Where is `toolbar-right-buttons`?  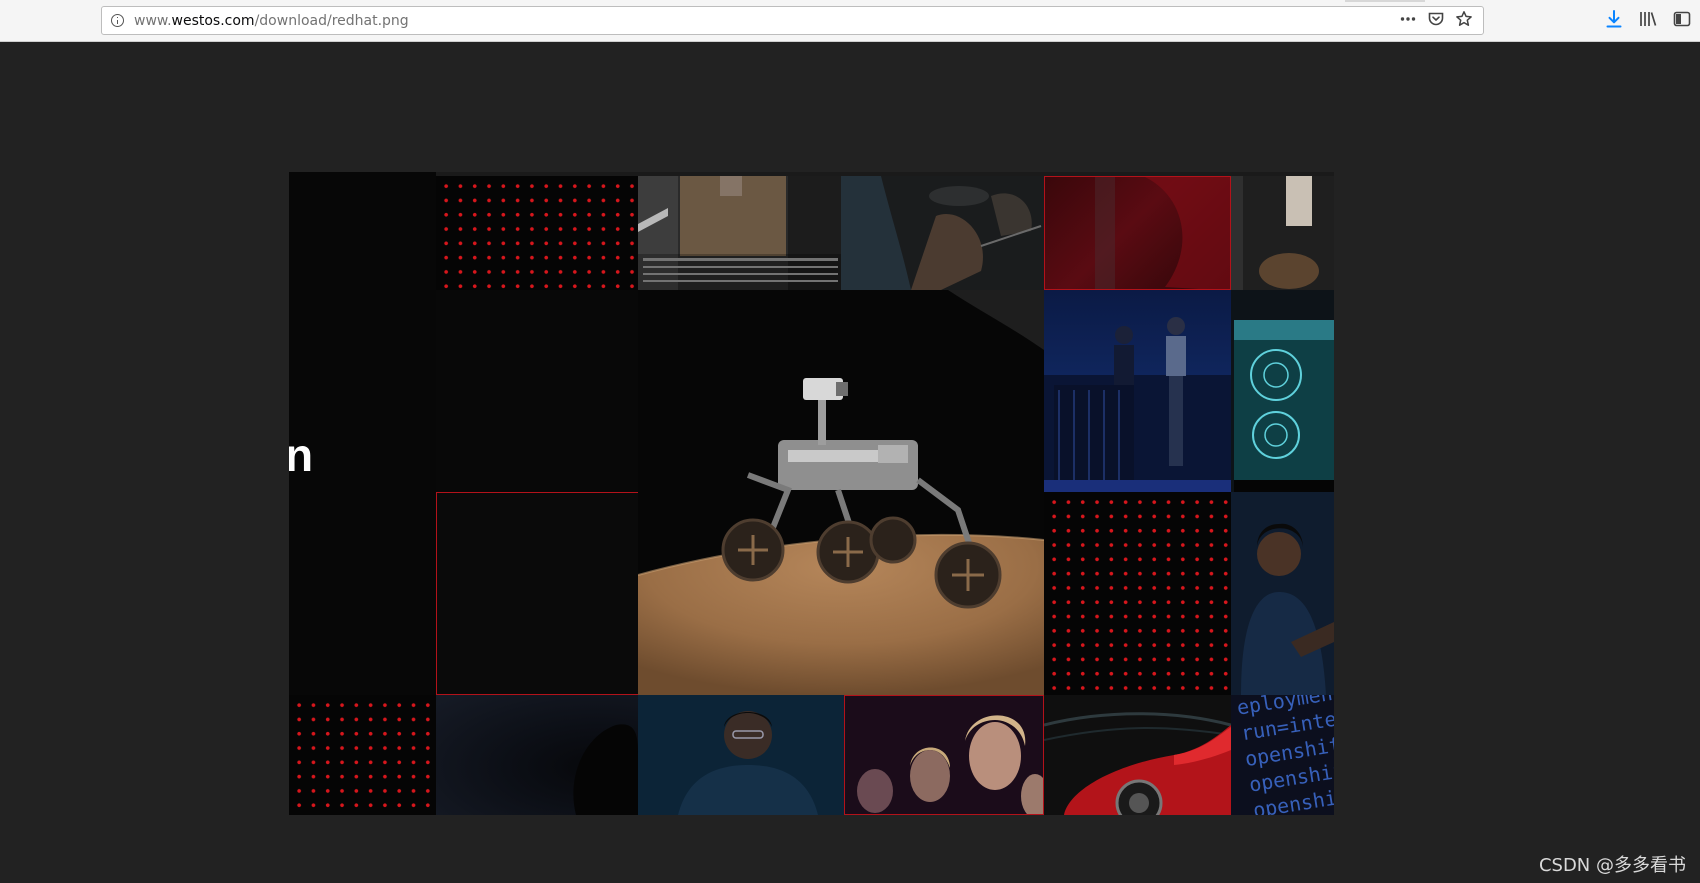 toolbar-right-buttons is located at coordinates (1648, 21).